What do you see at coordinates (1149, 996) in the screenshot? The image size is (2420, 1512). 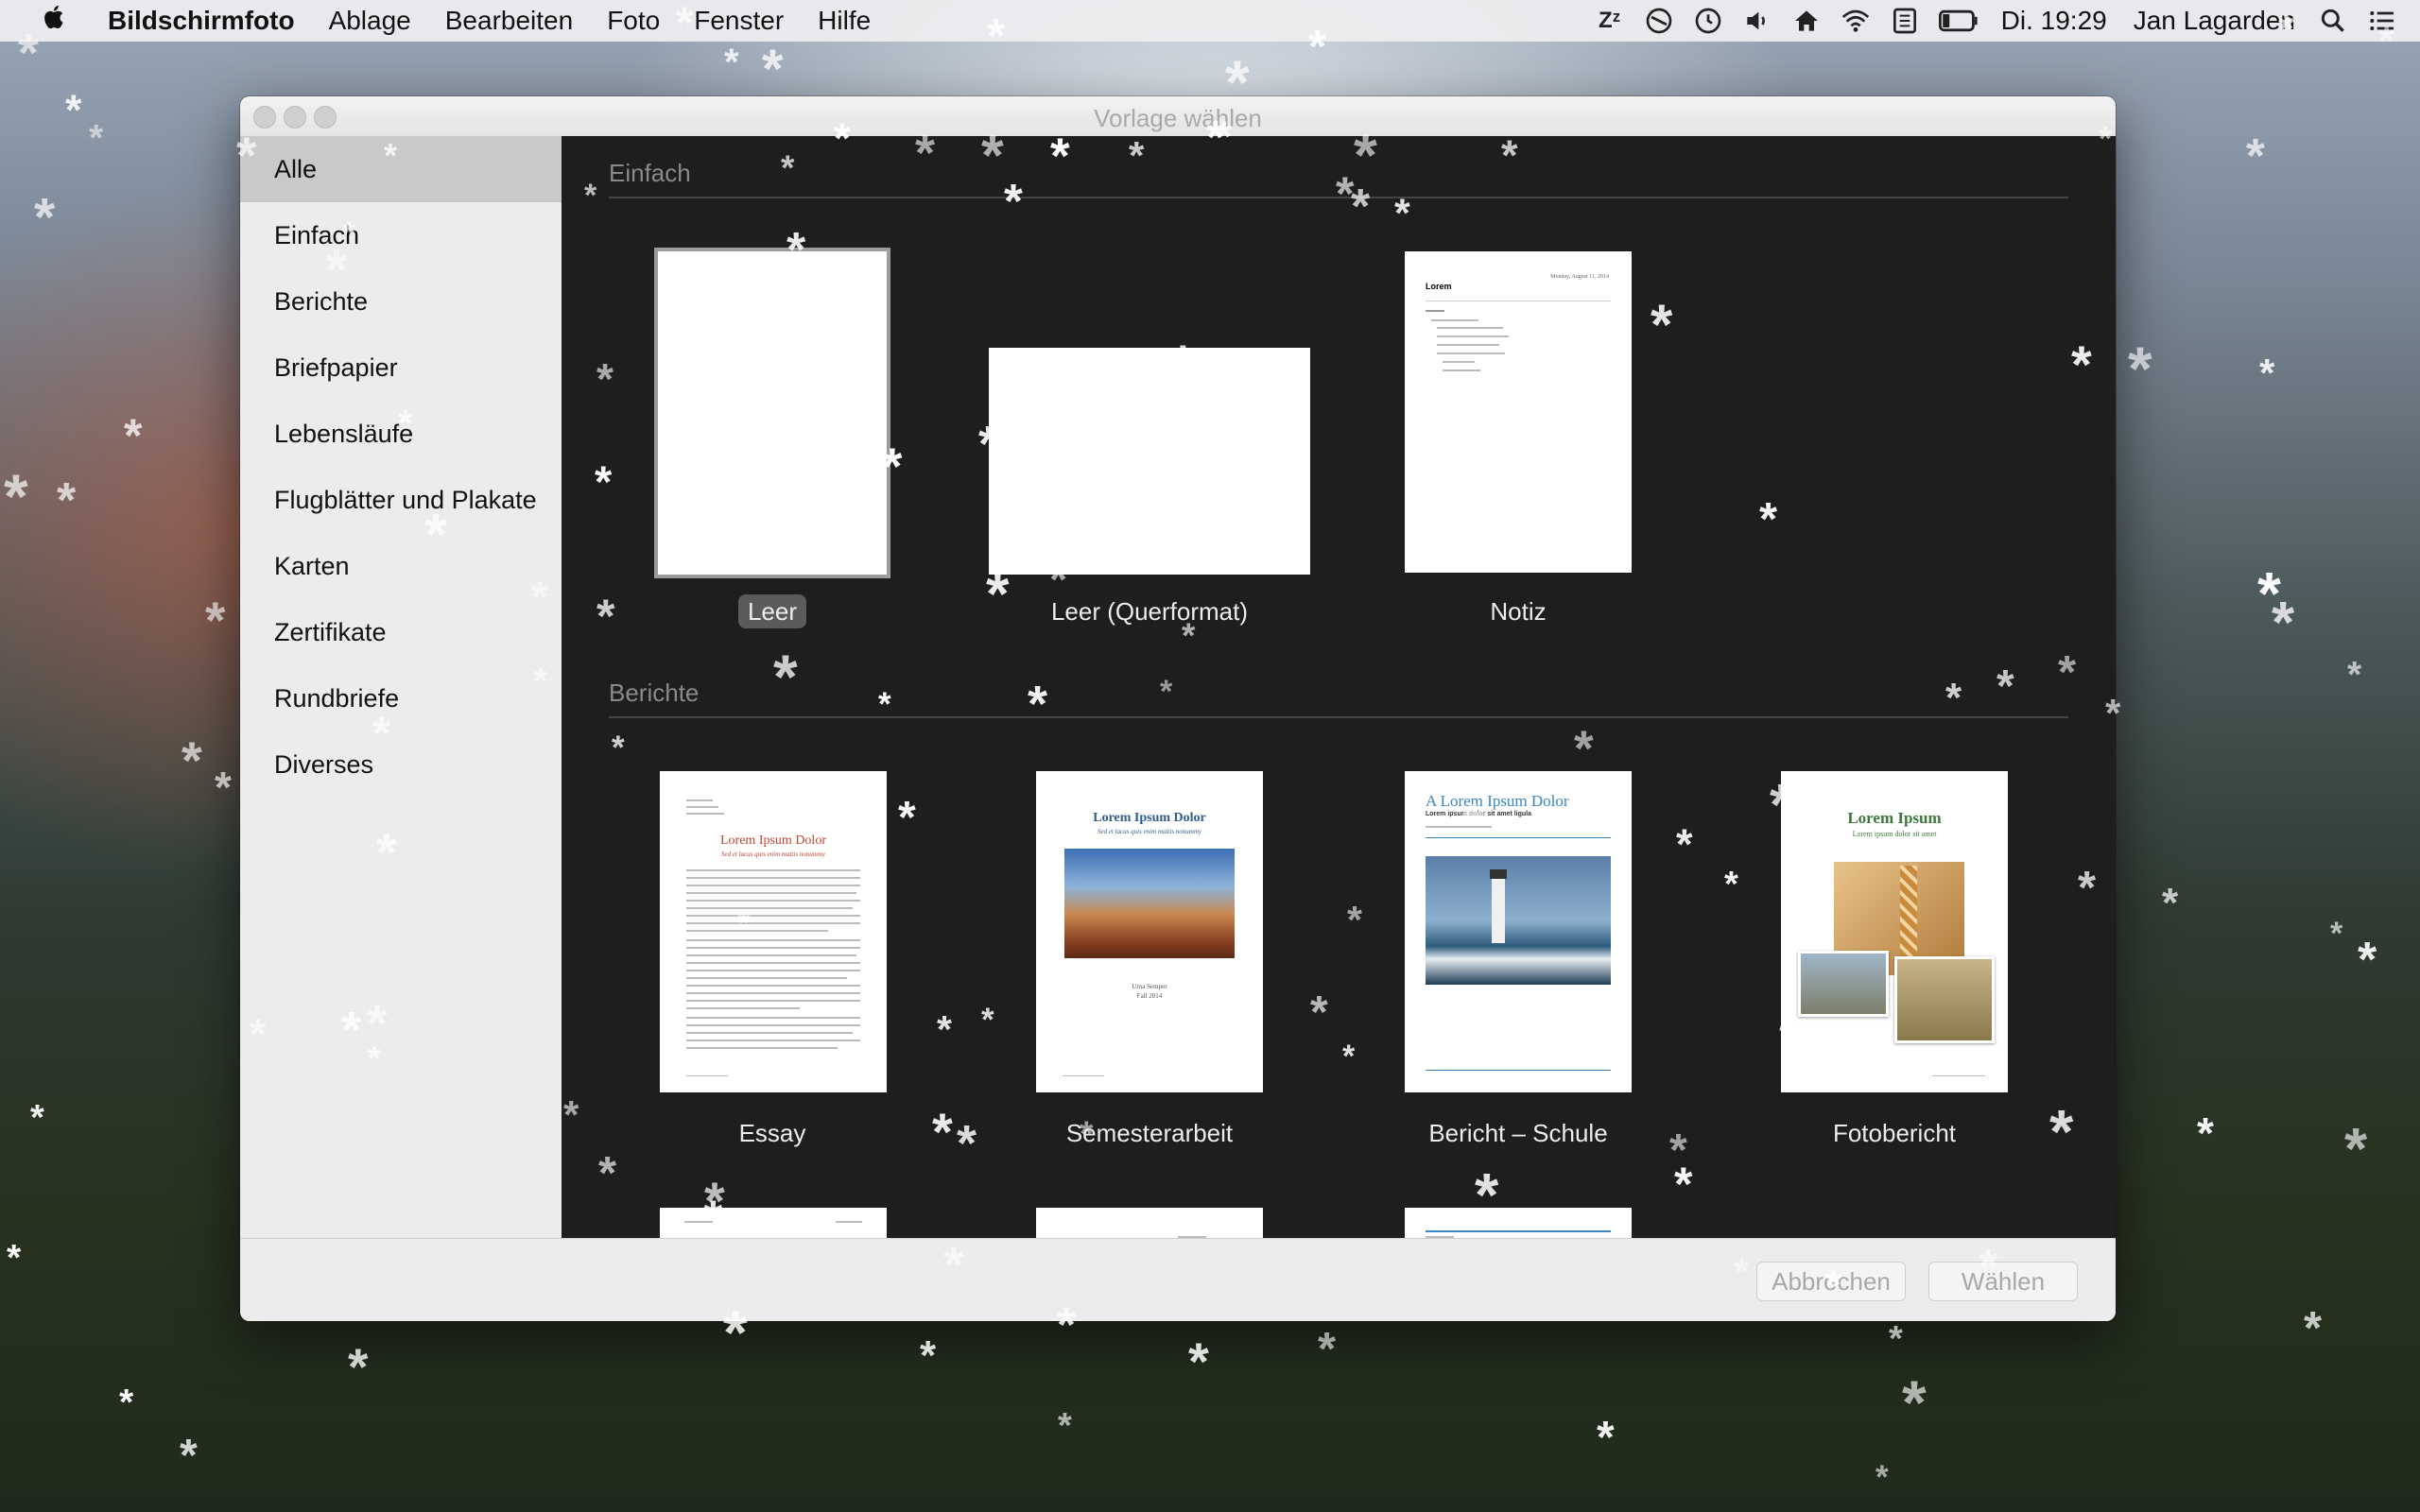 I see `semester-thumb-term: Fall 2014` at bounding box center [1149, 996].